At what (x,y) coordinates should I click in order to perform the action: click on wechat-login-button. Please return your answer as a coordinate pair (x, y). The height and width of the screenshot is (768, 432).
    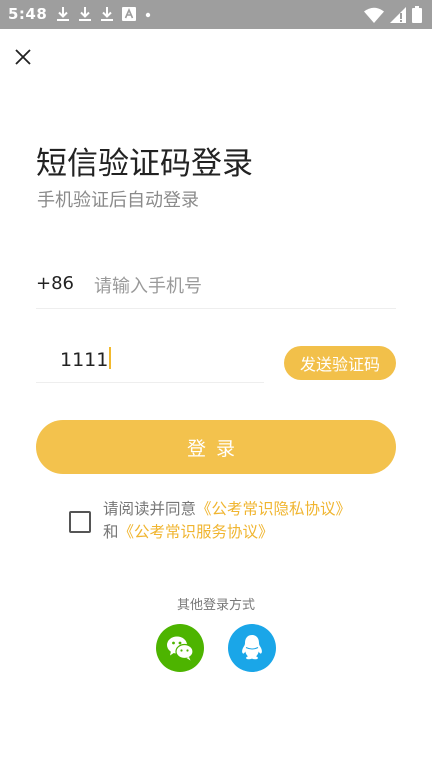
    Looking at the image, I should click on (180, 648).